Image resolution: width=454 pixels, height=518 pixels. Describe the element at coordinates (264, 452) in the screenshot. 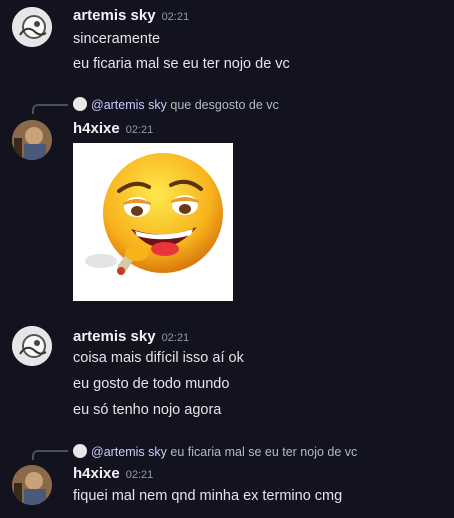

I see `reply-text: eu ficaria mal se eu ter nojo de vc` at that location.